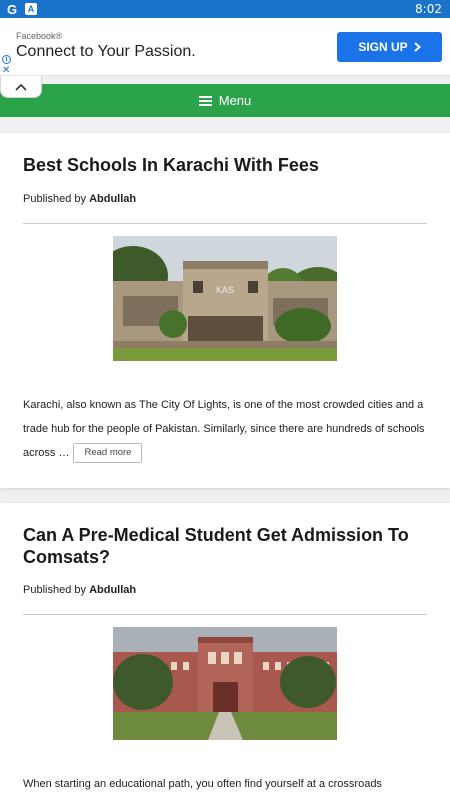 The width and height of the screenshot is (450, 800). What do you see at coordinates (205, 100) in the screenshot?
I see `hamburger-icon` at bounding box center [205, 100].